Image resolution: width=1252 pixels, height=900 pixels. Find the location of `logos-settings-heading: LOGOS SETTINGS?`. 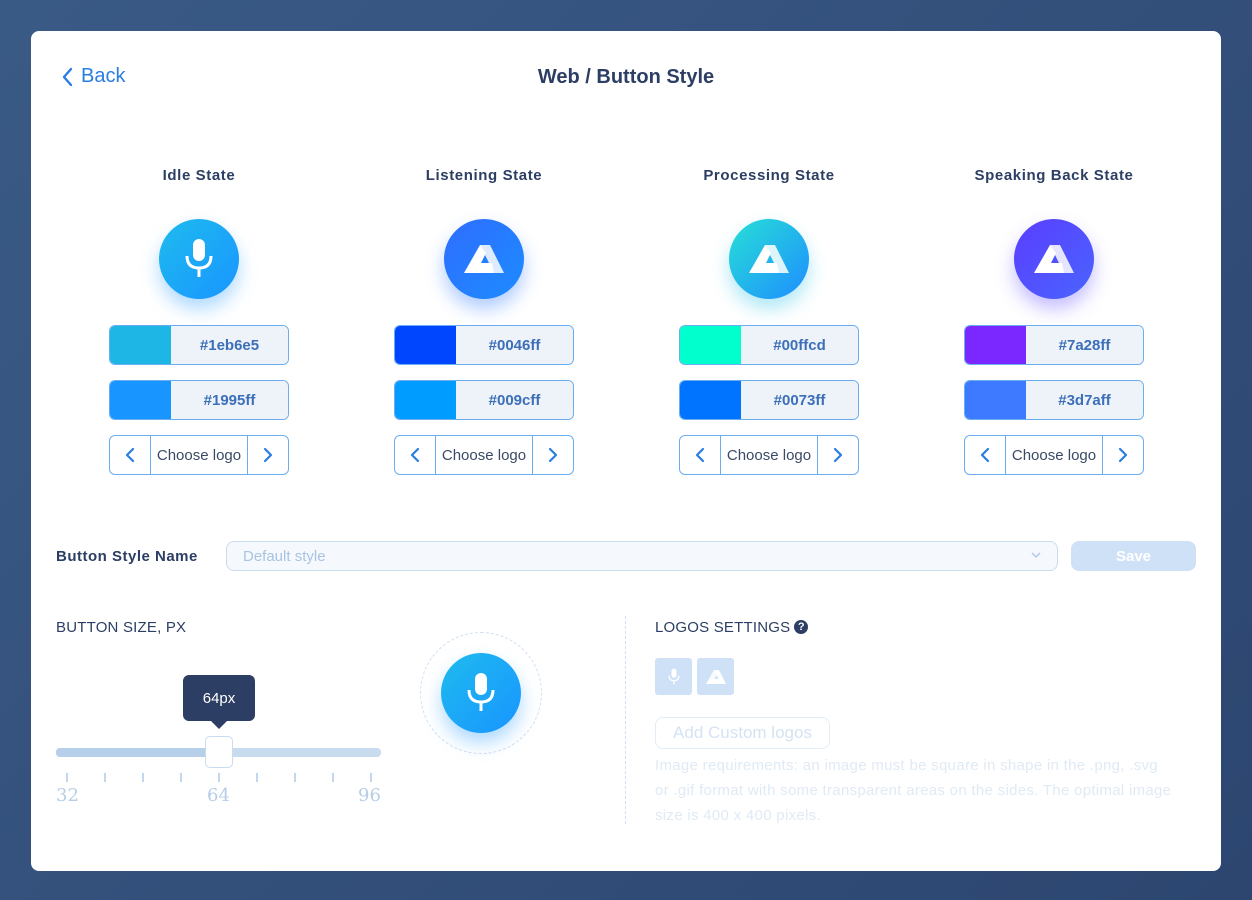

logos-settings-heading: LOGOS SETTINGS? is located at coordinates (732, 627).